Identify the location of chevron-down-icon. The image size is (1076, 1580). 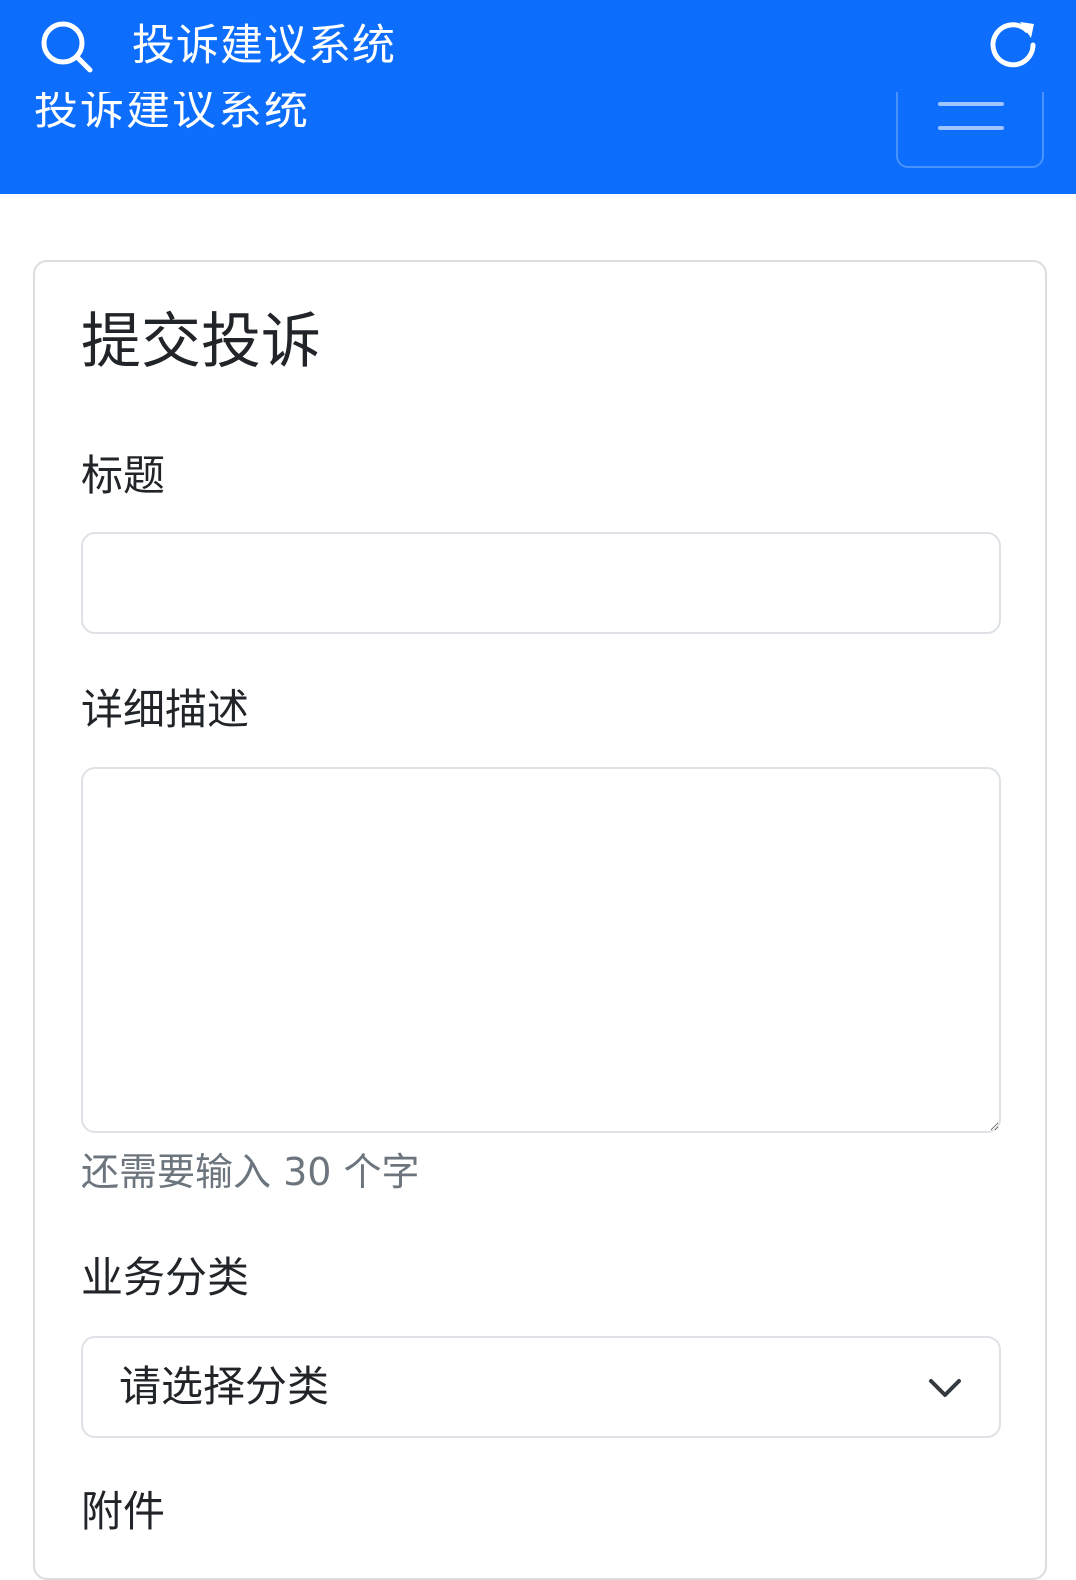
(945, 1388).